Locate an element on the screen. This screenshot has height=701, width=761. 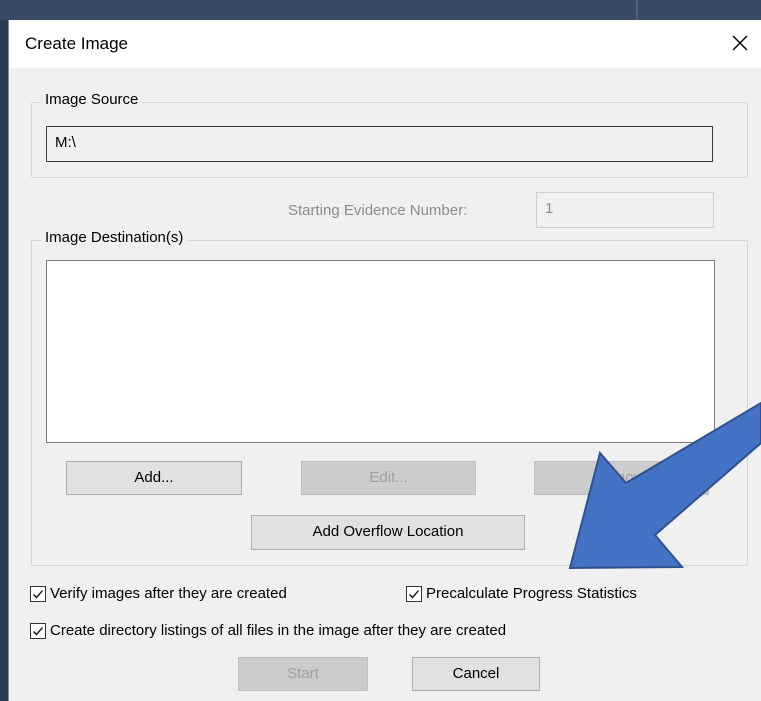
close-button is located at coordinates (740, 43).